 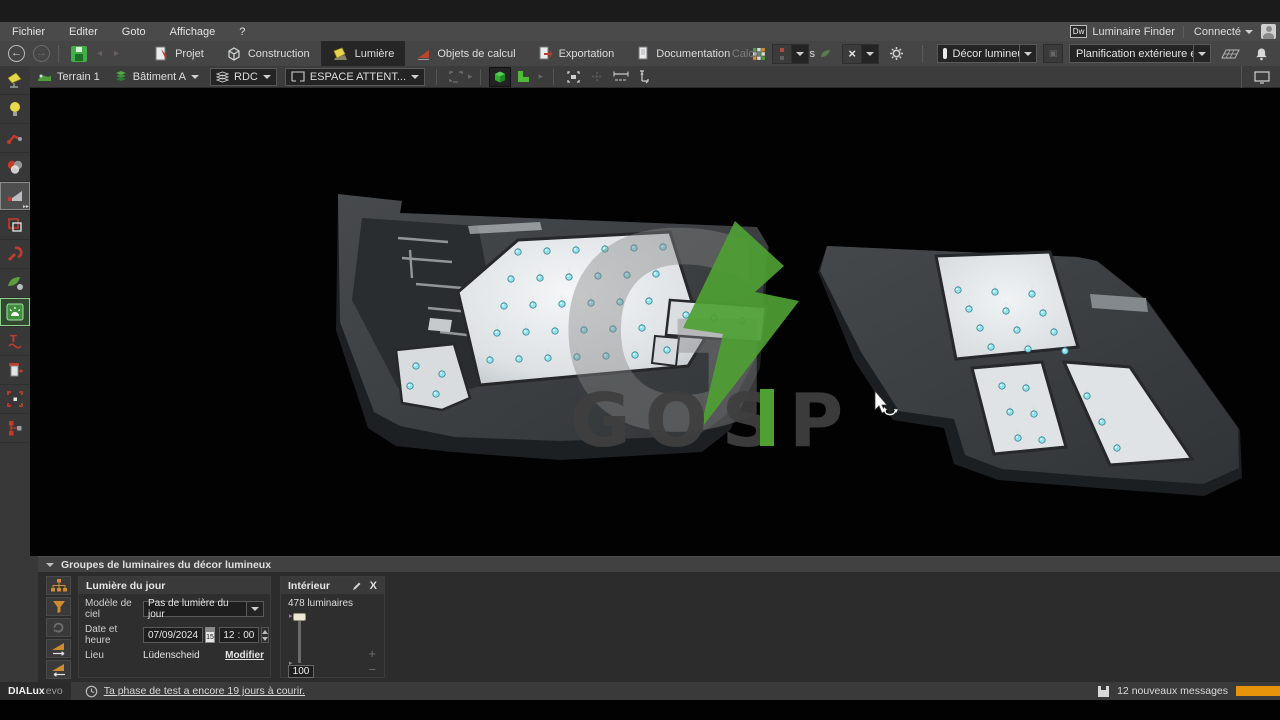 I want to click on tool-dimmer-ramp: ▸▸, so click(x=15, y=196).